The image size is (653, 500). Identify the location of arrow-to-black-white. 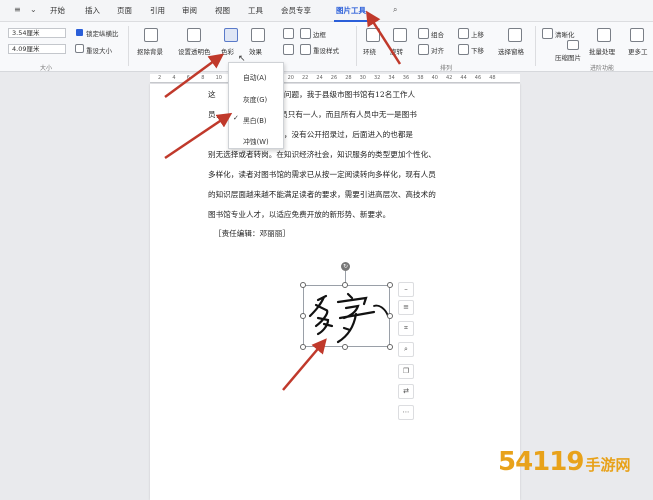
(198, 136).